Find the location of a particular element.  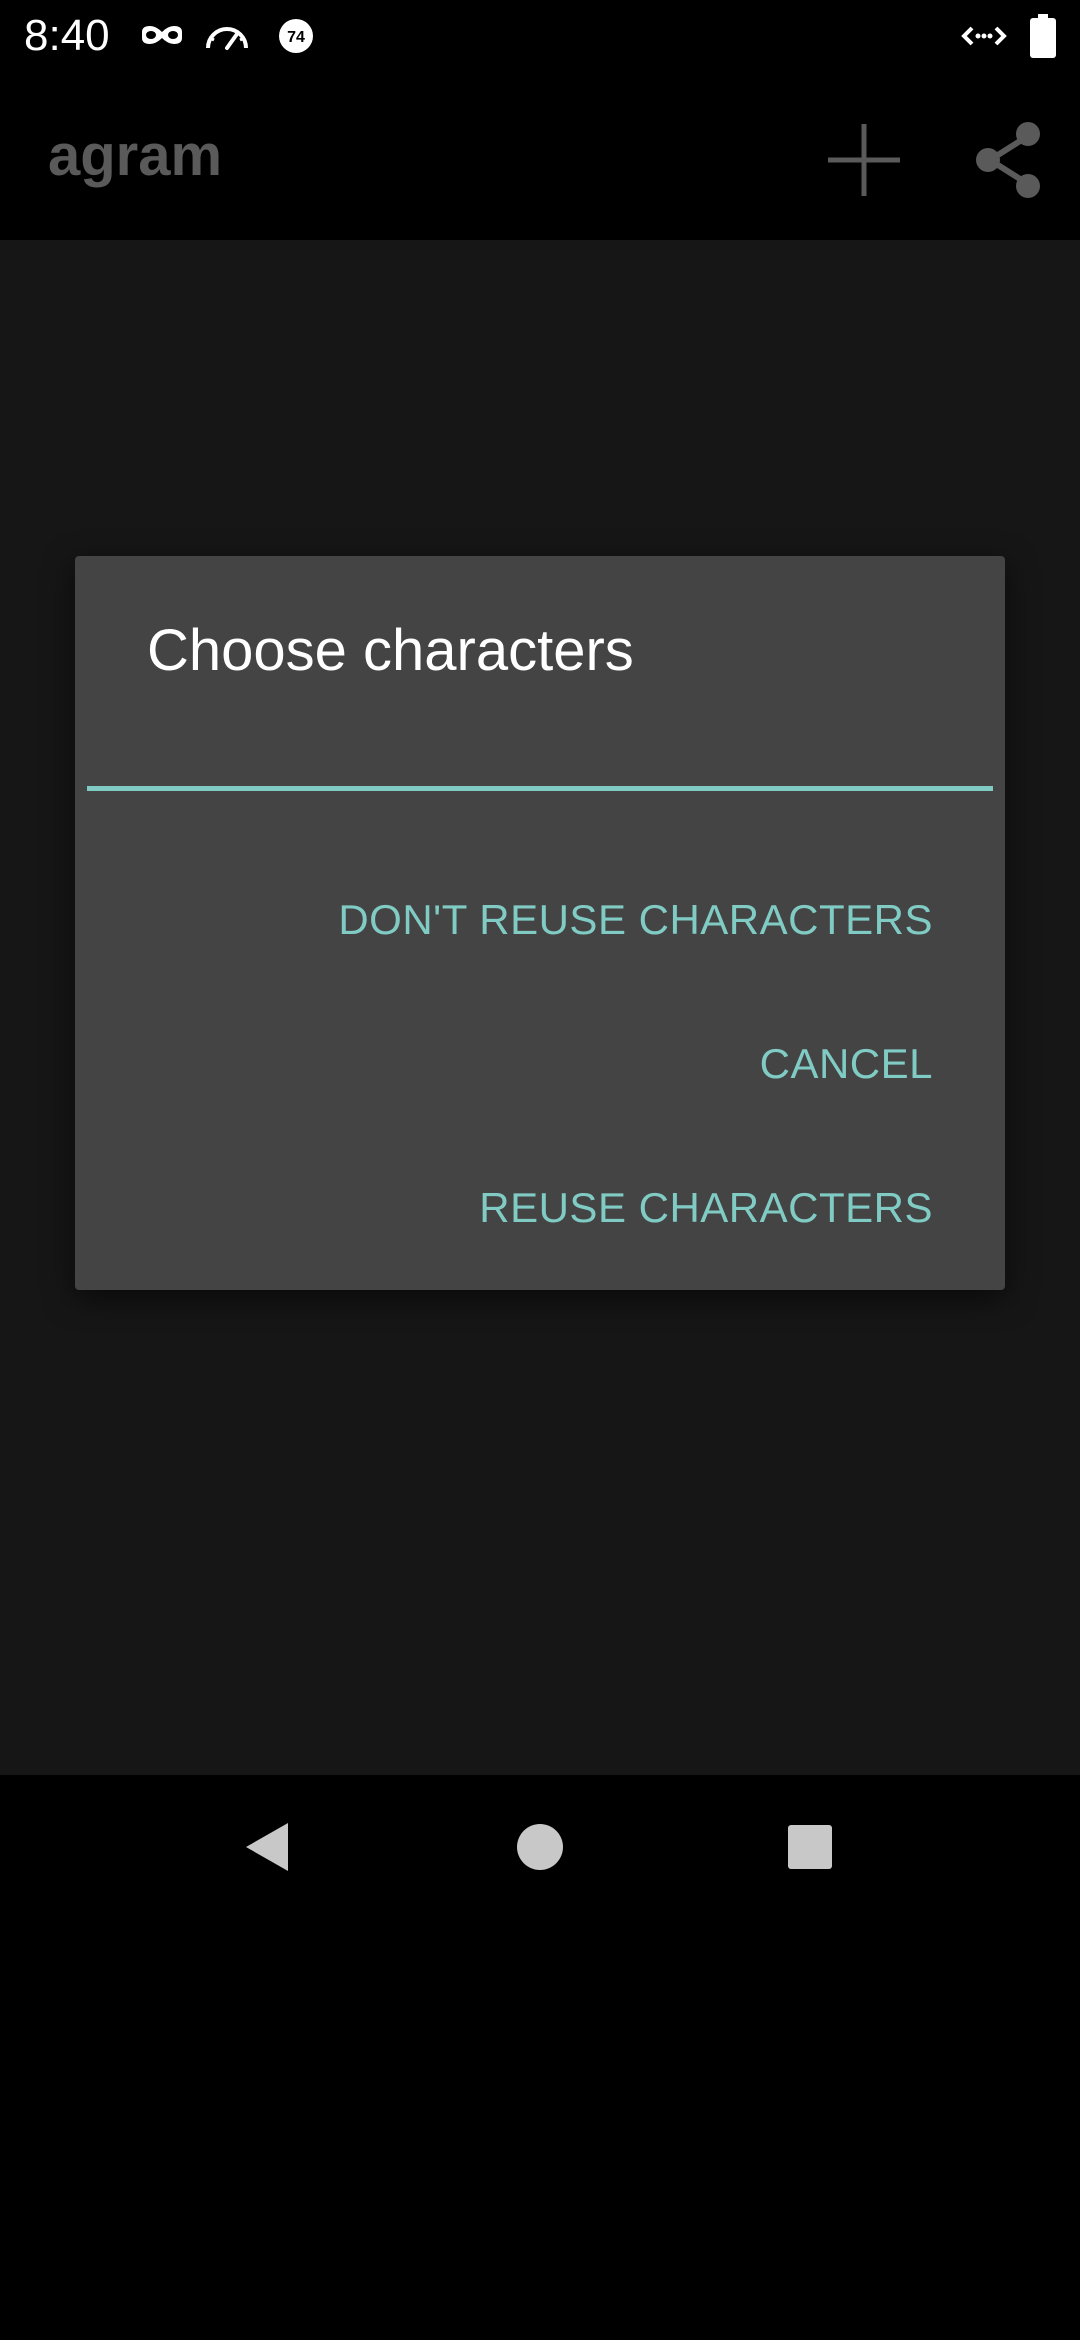

dialog-title: Choose characters is located at coordinates (390, 650).